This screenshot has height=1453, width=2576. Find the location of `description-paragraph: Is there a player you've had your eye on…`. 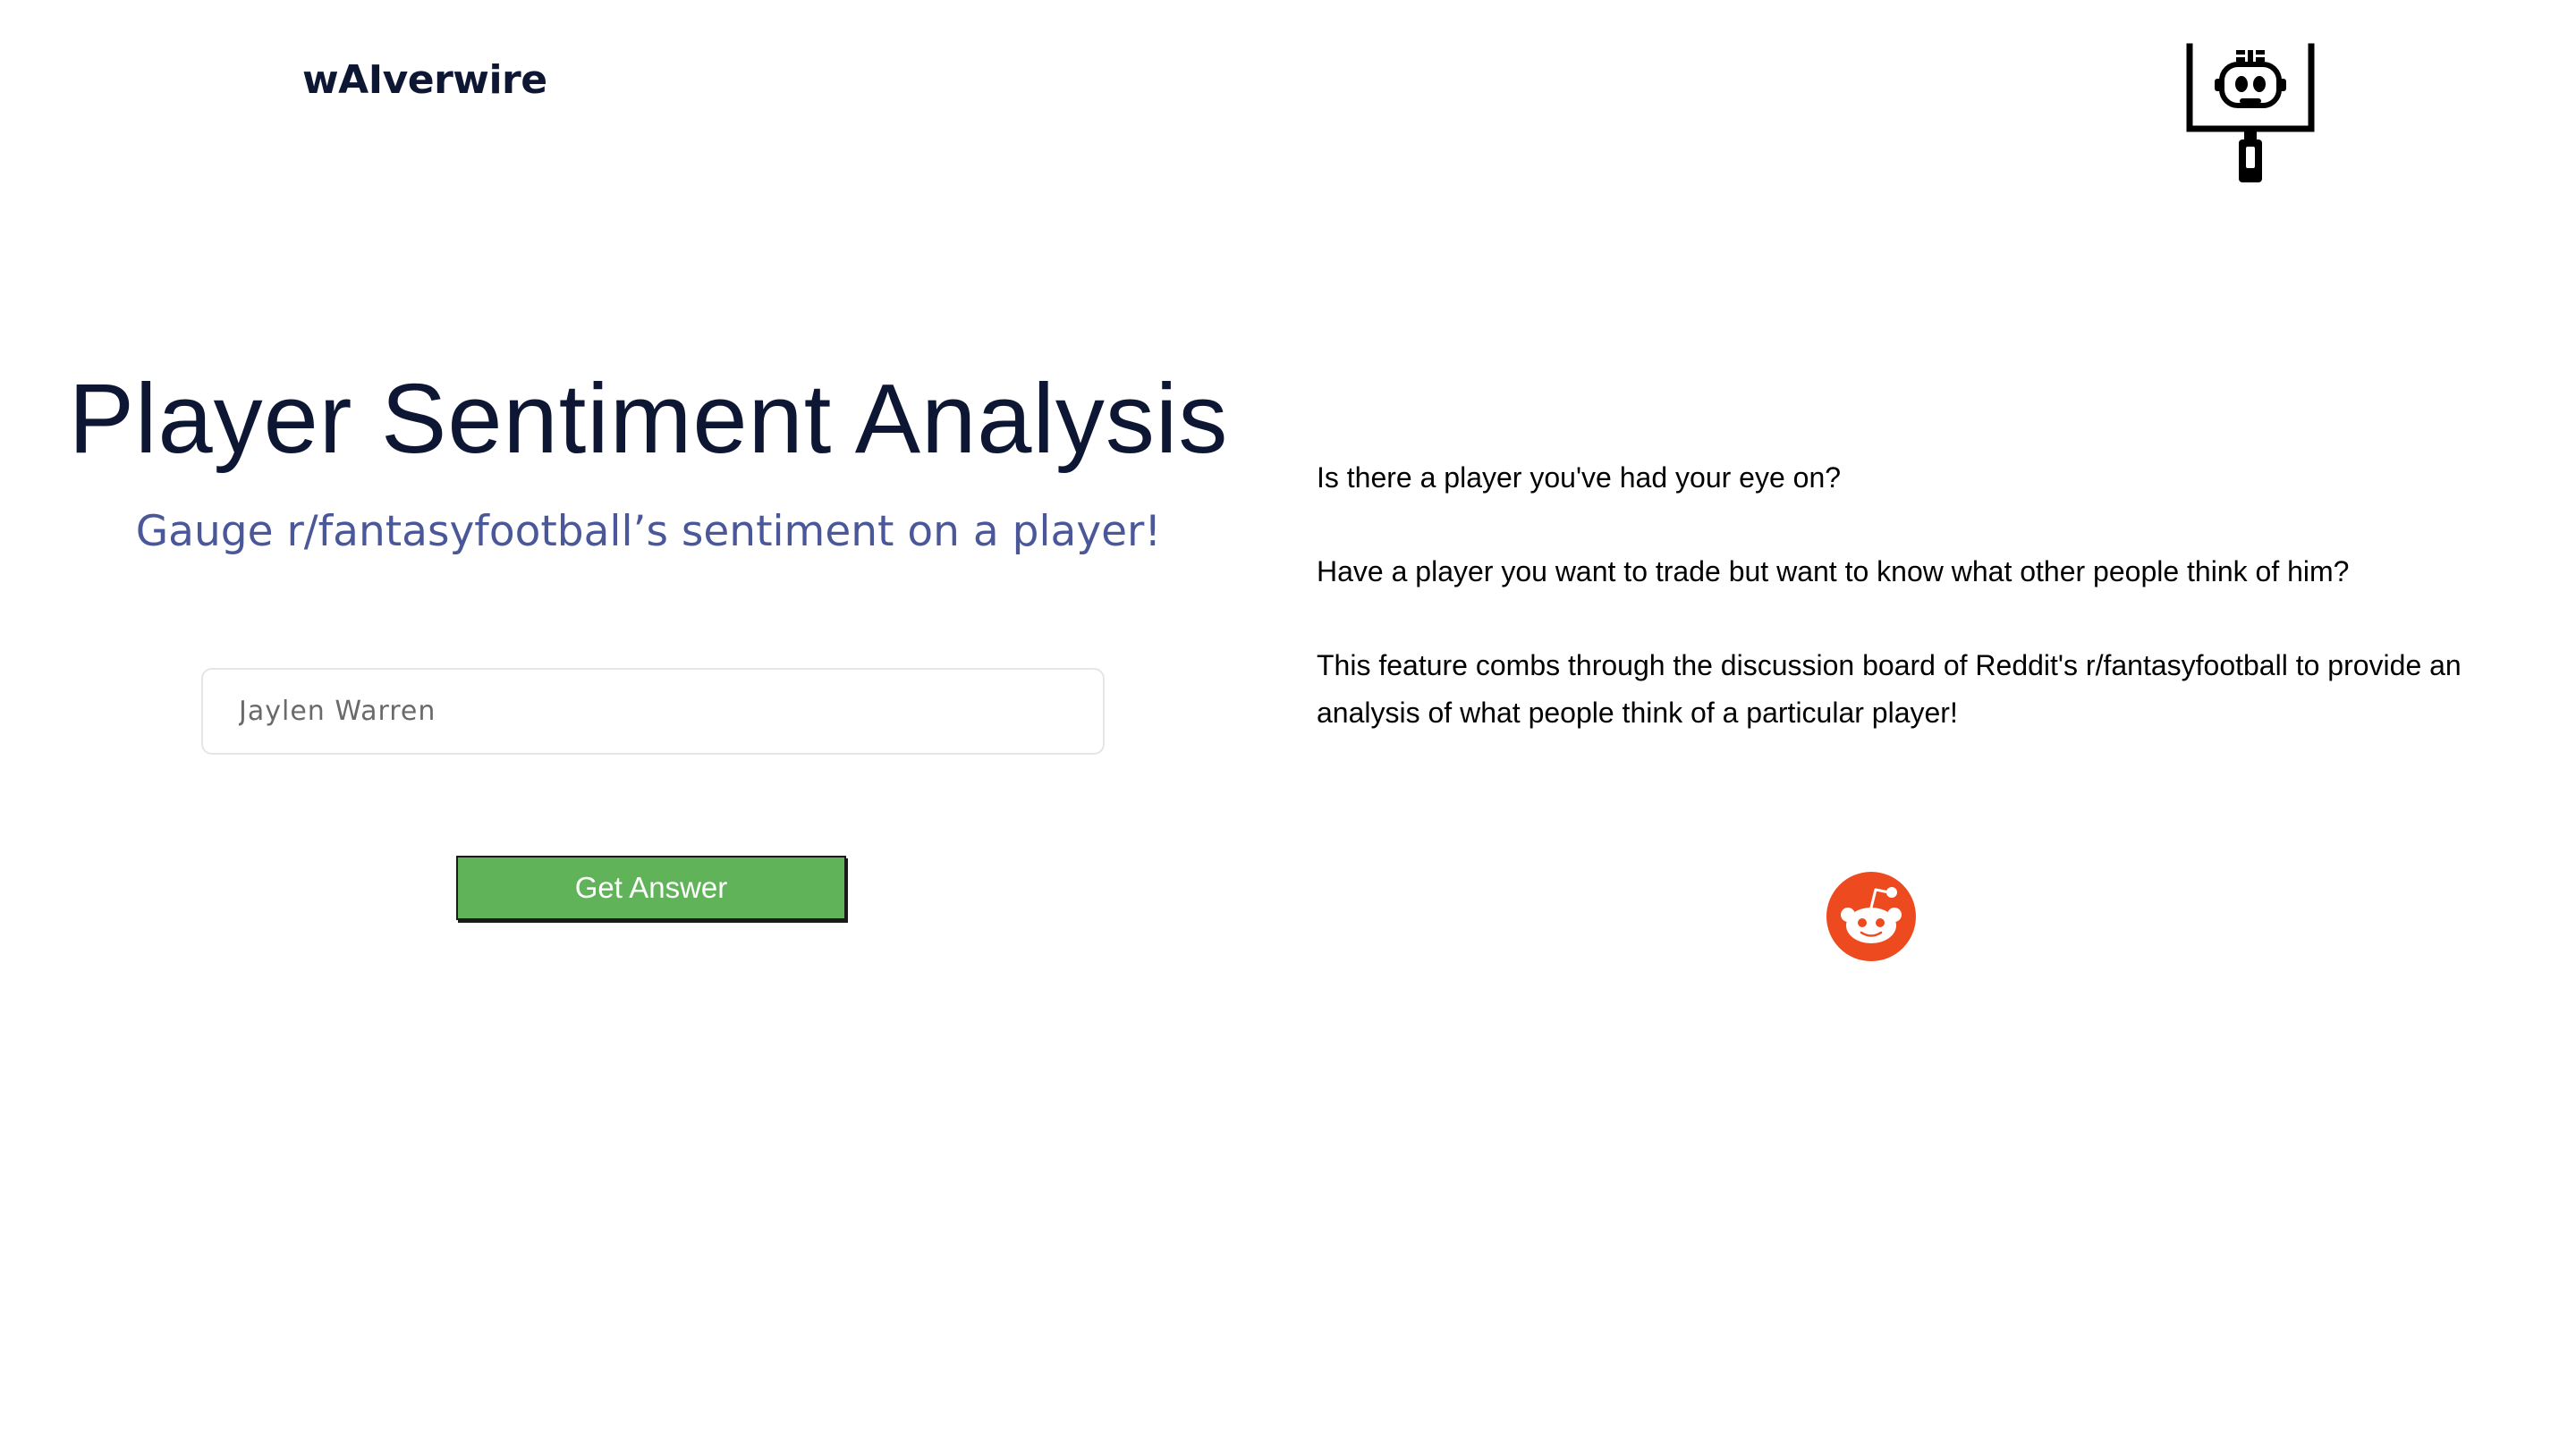

description-paragraph: Is there a player you've had your eye on… is located at coordinates (1579, 478).